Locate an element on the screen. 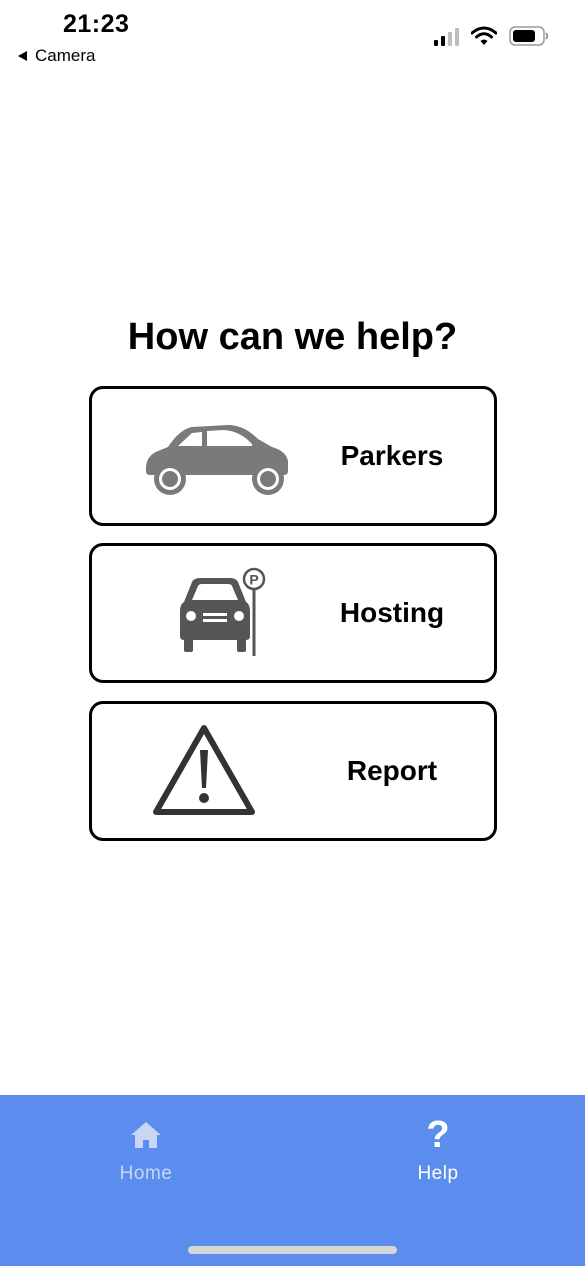  parkers-button: Parkers is located at coordinates (293, 456).